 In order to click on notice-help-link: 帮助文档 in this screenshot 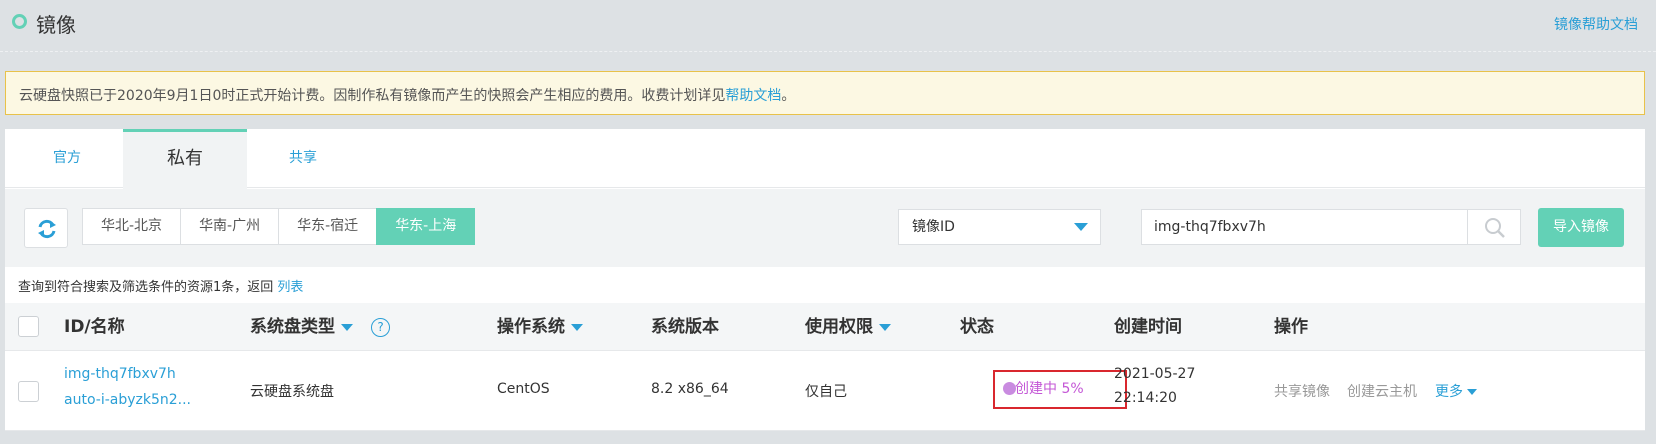, I will do `click(753, 96)`.